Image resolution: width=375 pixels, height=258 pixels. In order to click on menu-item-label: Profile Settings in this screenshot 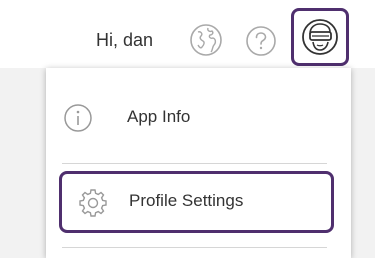, I will do `click(186, 200)`.